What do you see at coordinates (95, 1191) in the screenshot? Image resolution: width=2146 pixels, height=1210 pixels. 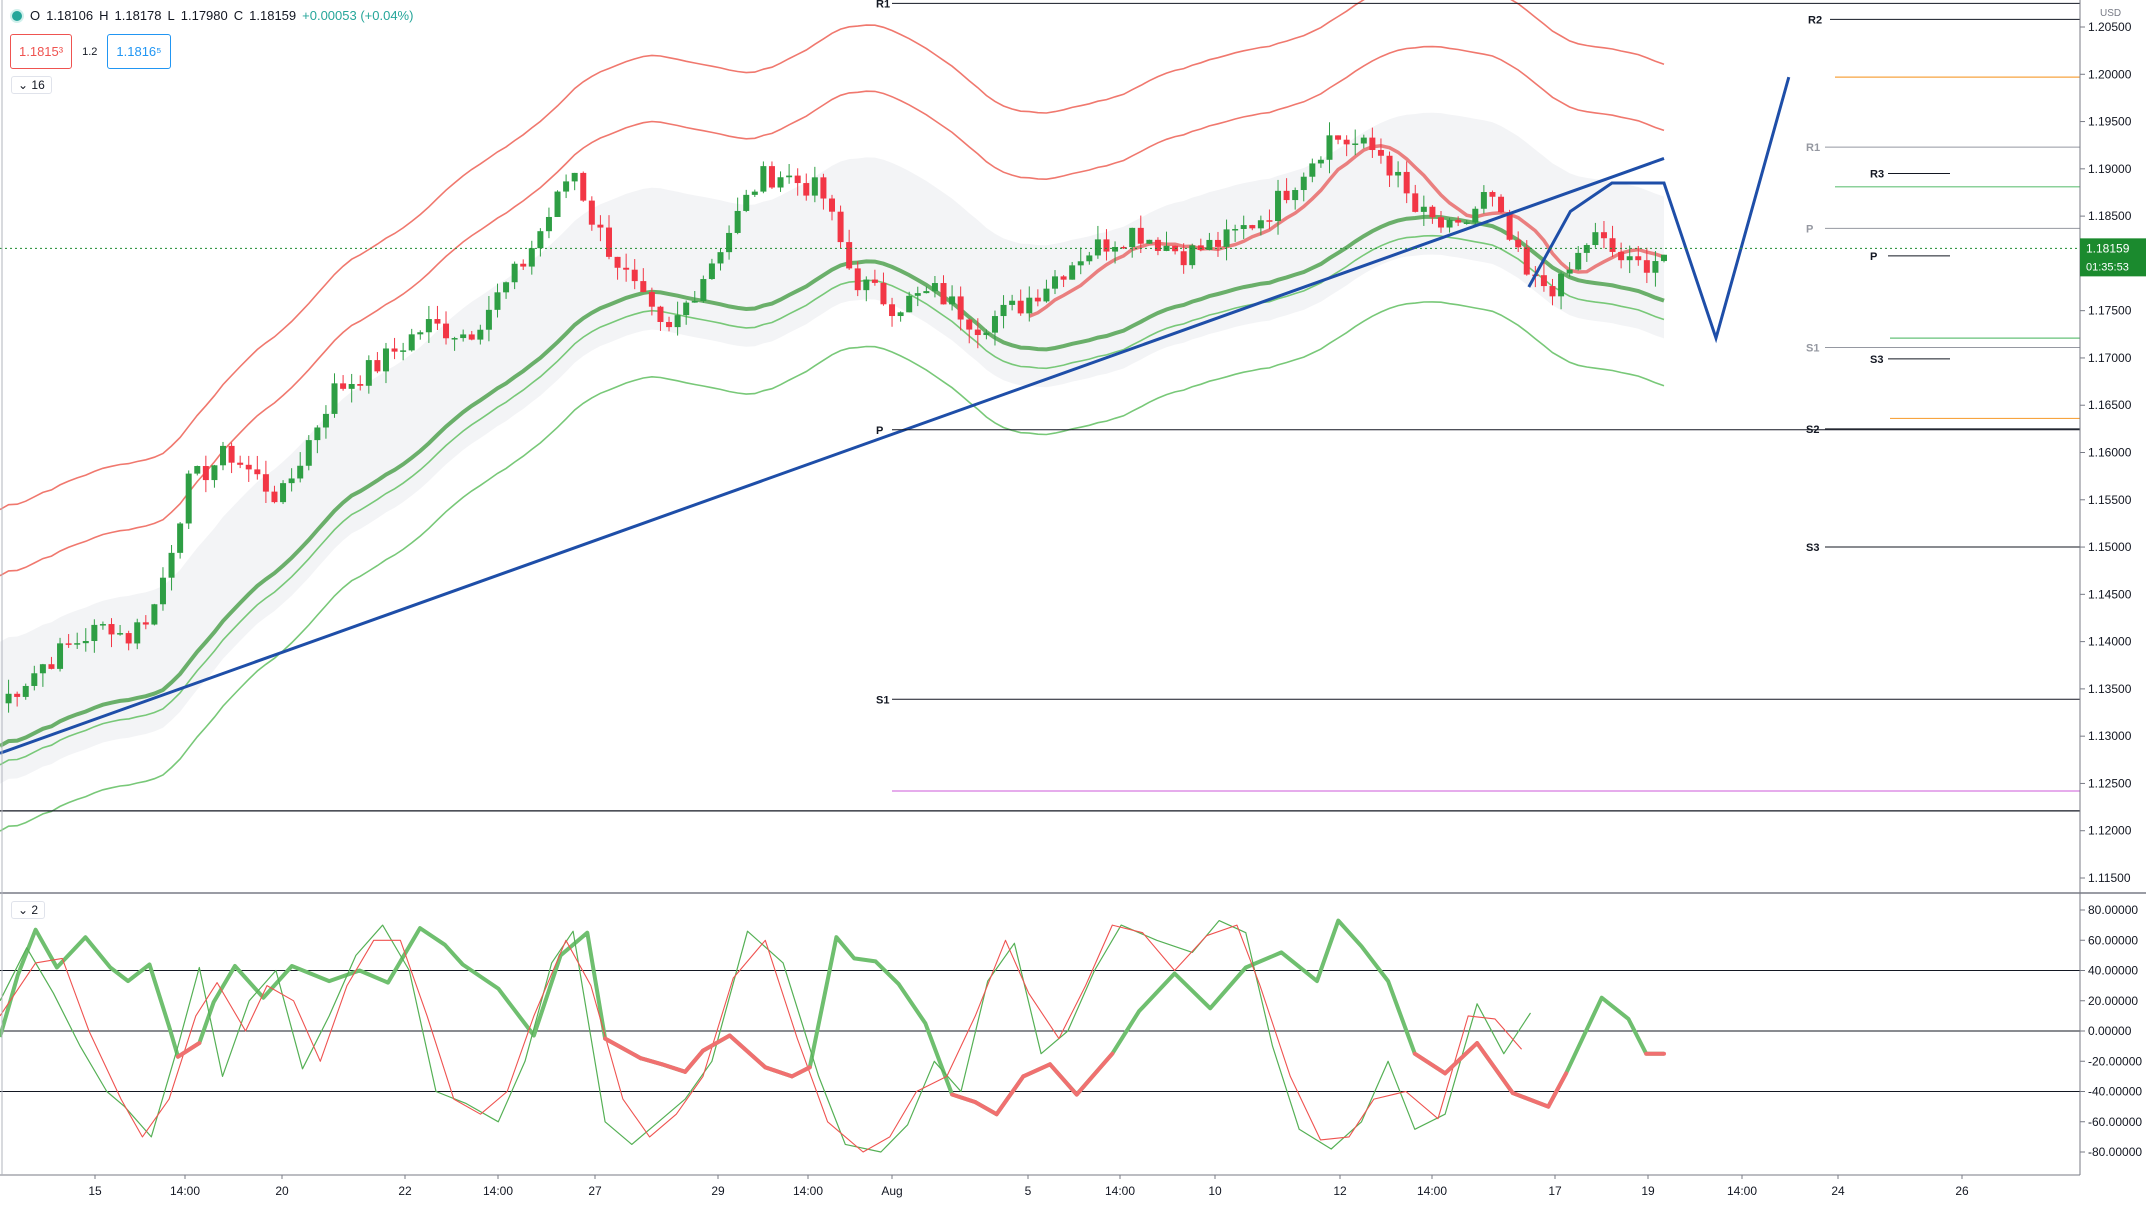 I see `time-tick-label: 15` at bounding box center [95, 1191].